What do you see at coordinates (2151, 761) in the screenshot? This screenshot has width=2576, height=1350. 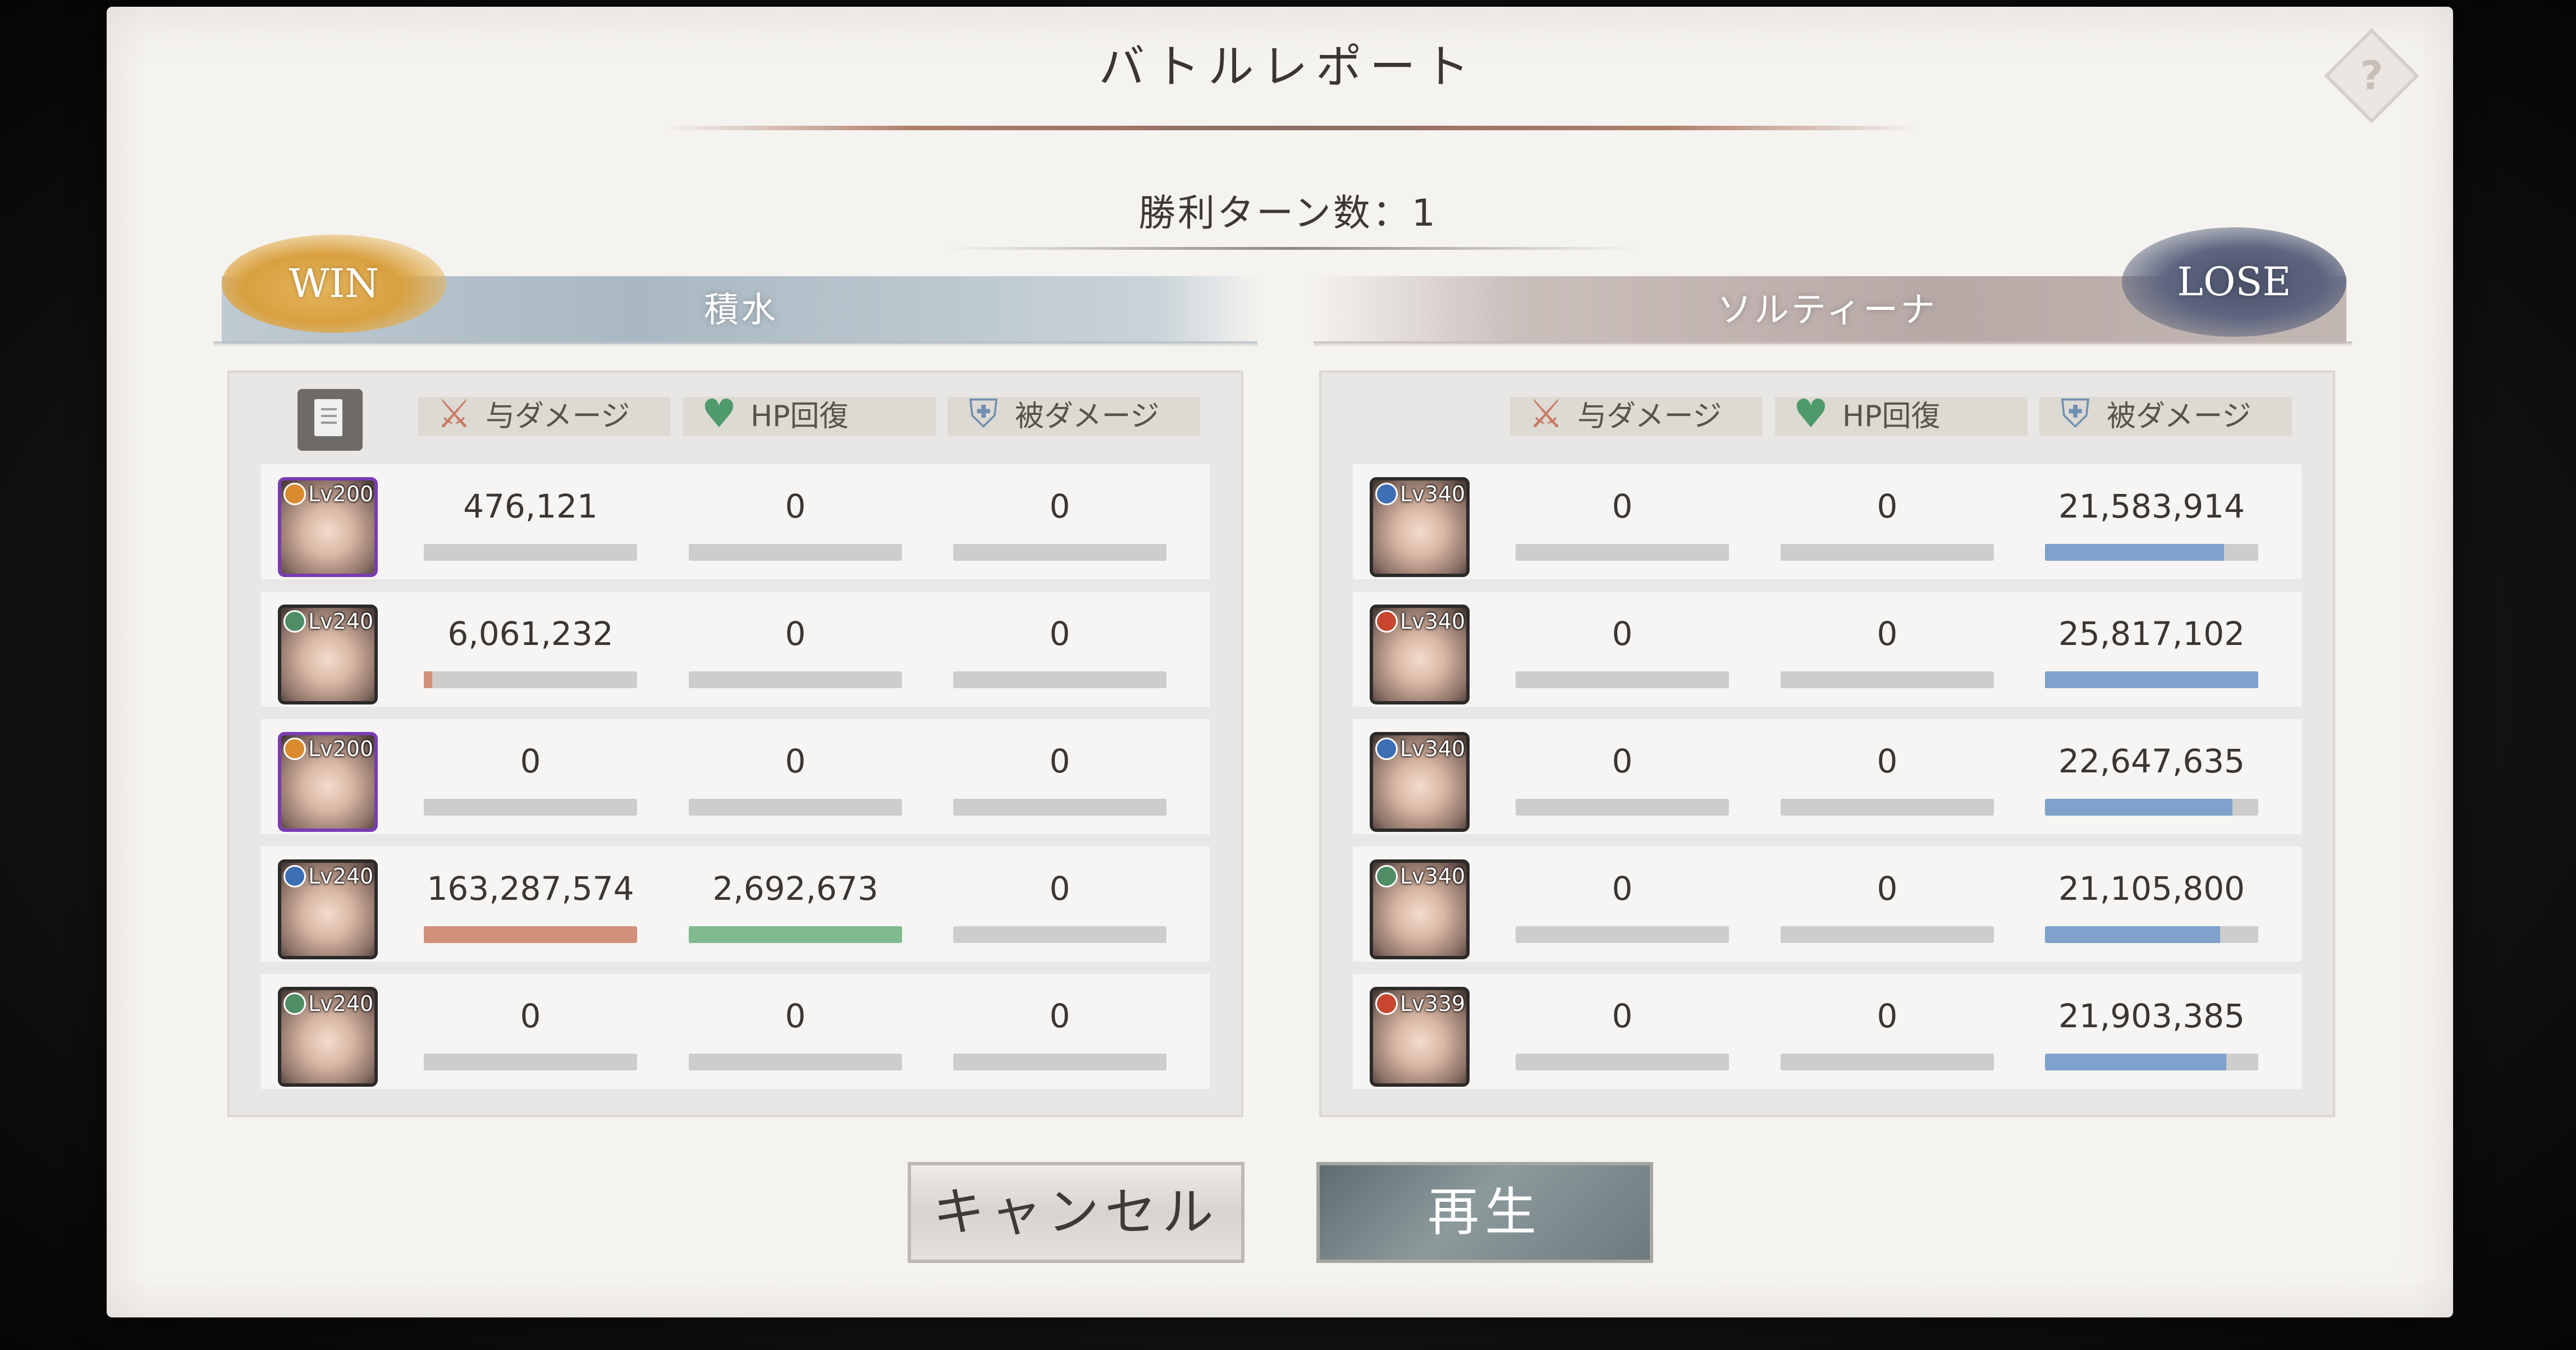 I see `taken-value: 22,647,635` at bounding box center [2151, 761].